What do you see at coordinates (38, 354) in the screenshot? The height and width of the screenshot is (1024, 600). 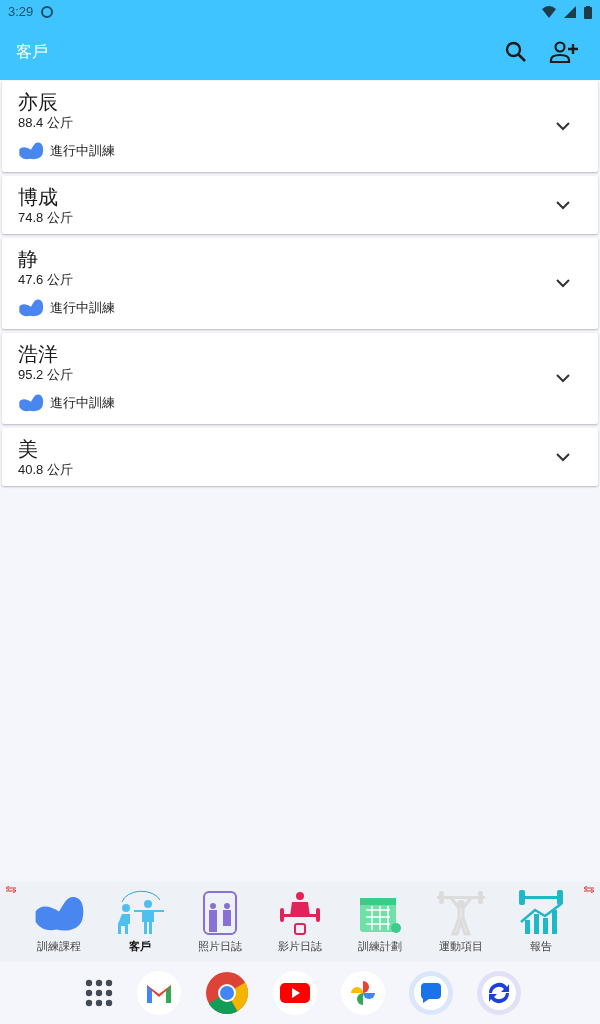 I see `client-name: 浩洋` at bounding box center [38, 354].